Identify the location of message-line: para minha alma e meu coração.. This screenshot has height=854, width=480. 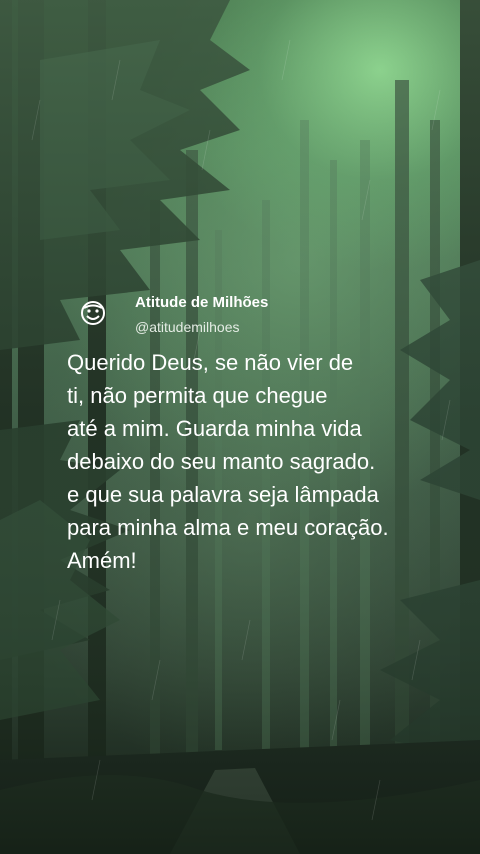
(228, 527).